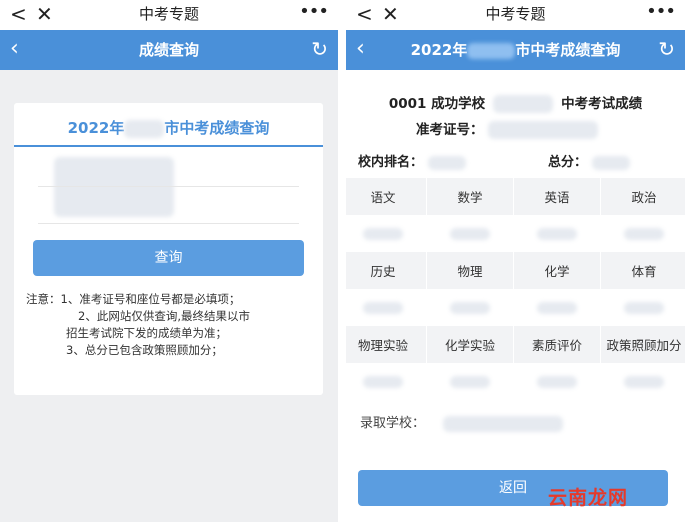  I want to click on subject-cell: 政治, so click(643, 196).